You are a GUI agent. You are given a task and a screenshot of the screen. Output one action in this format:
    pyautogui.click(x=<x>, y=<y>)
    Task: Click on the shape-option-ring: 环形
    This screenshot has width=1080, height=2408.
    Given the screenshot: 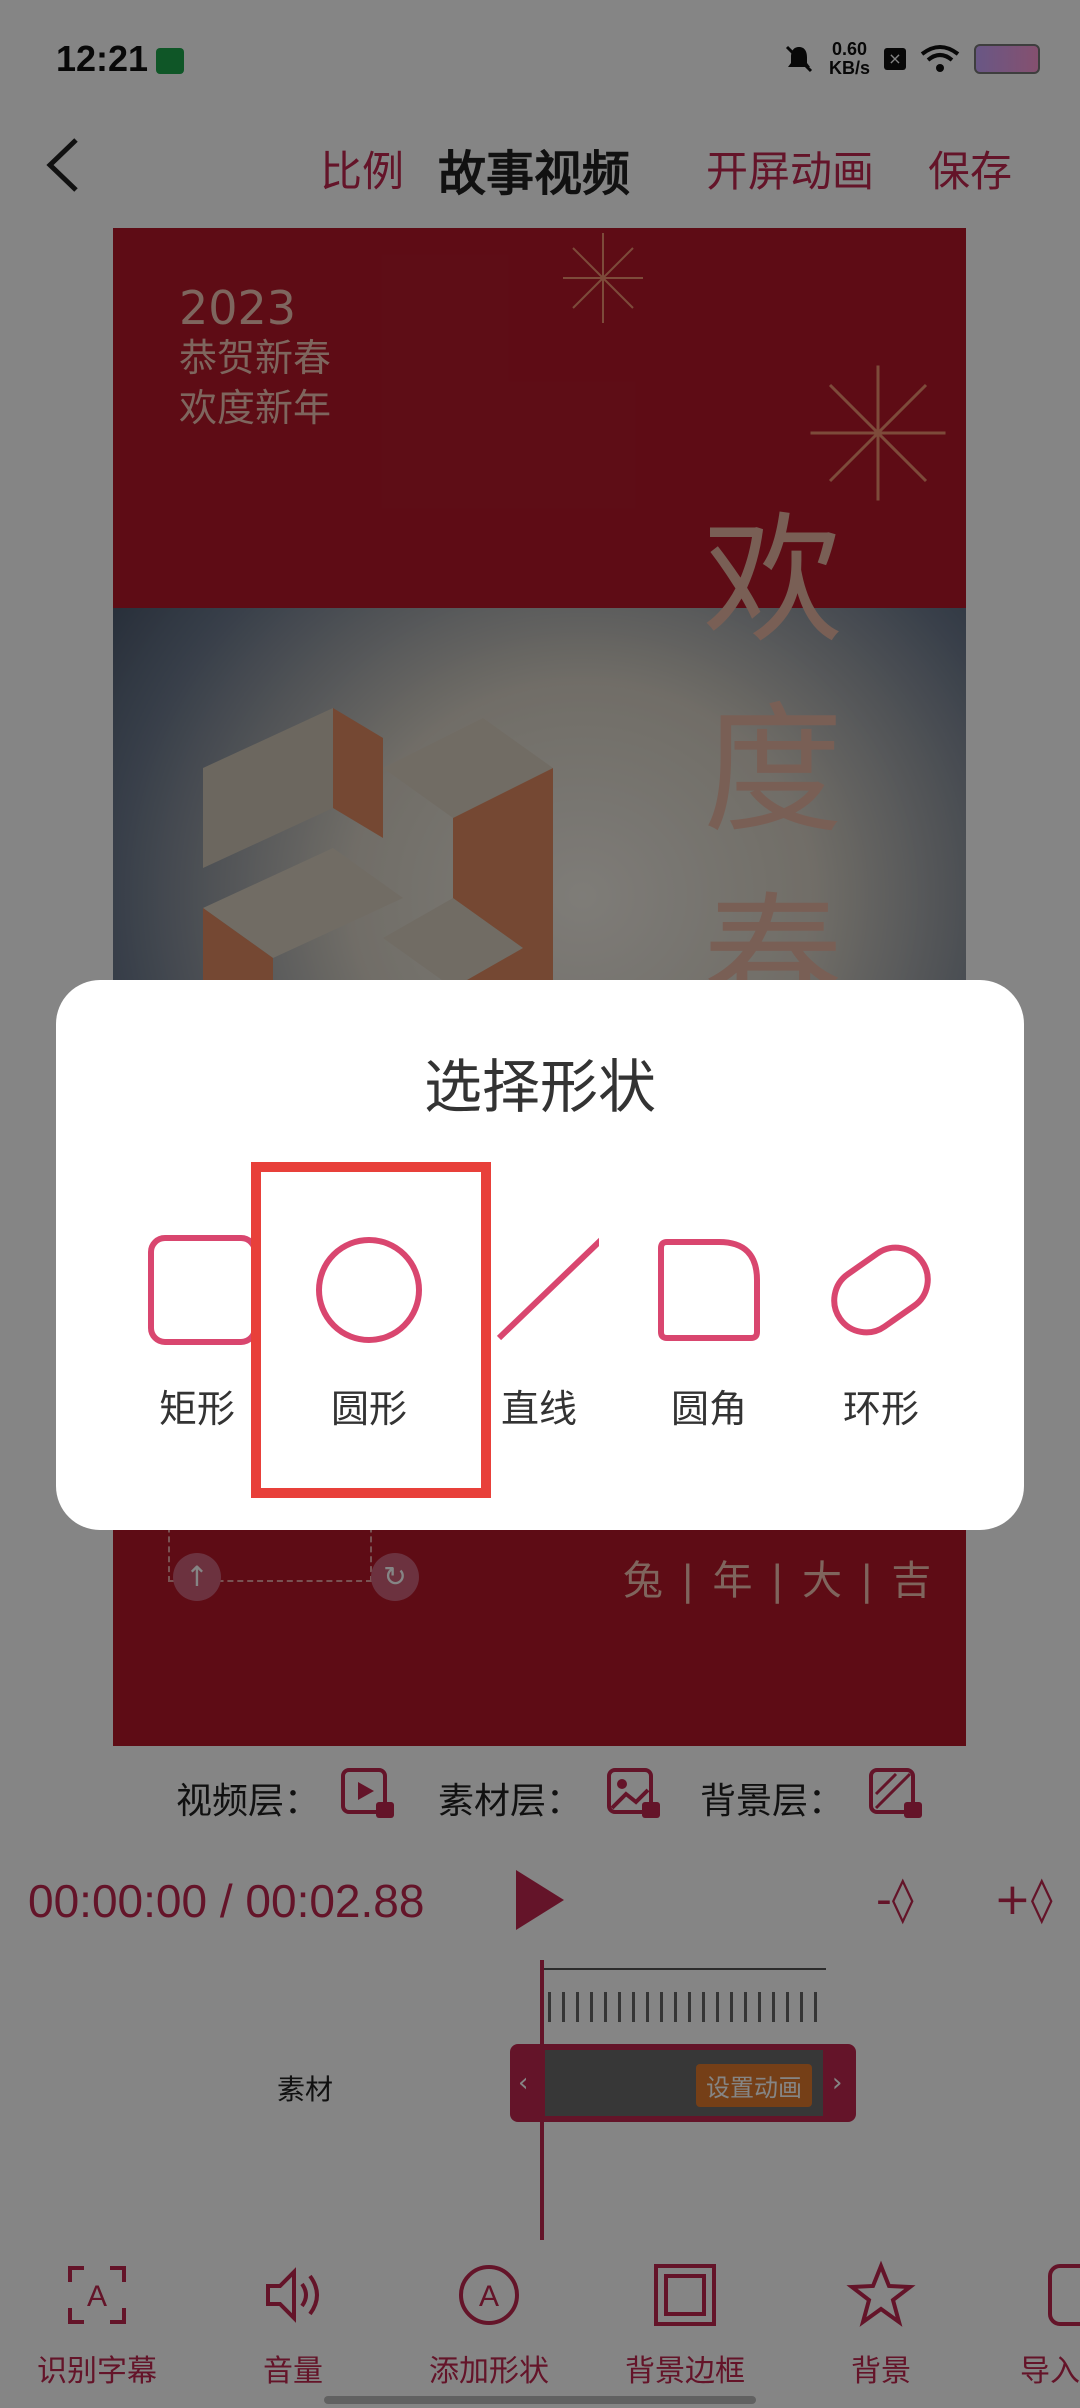 What is the action you would take?
    pyautogui.click(x=881, y=1331)
    